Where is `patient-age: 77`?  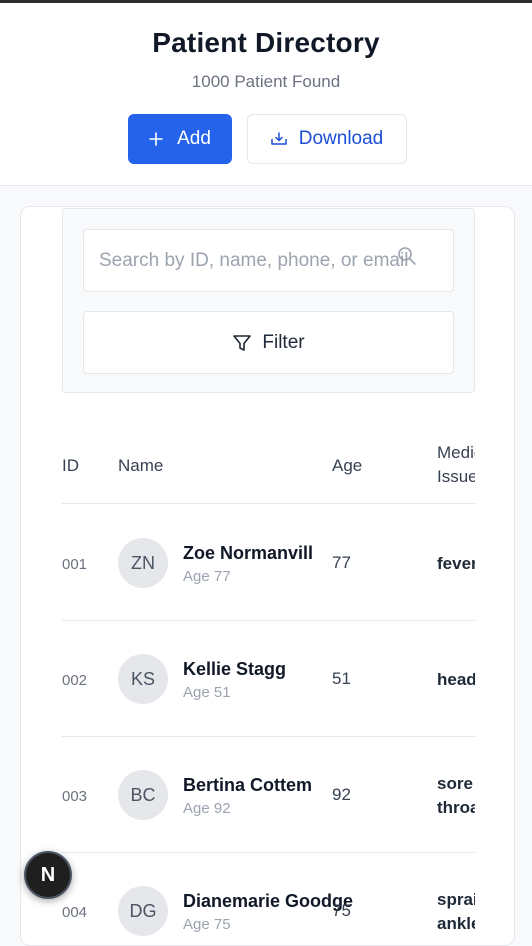
patient-age: 77 is located at coordinates (341, 562).